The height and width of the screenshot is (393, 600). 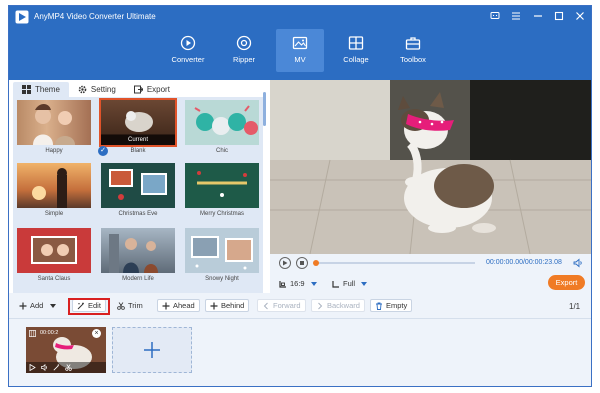 I want to click on aspect-ratio-dropdown: 16:9, so click(x=298, y=283).